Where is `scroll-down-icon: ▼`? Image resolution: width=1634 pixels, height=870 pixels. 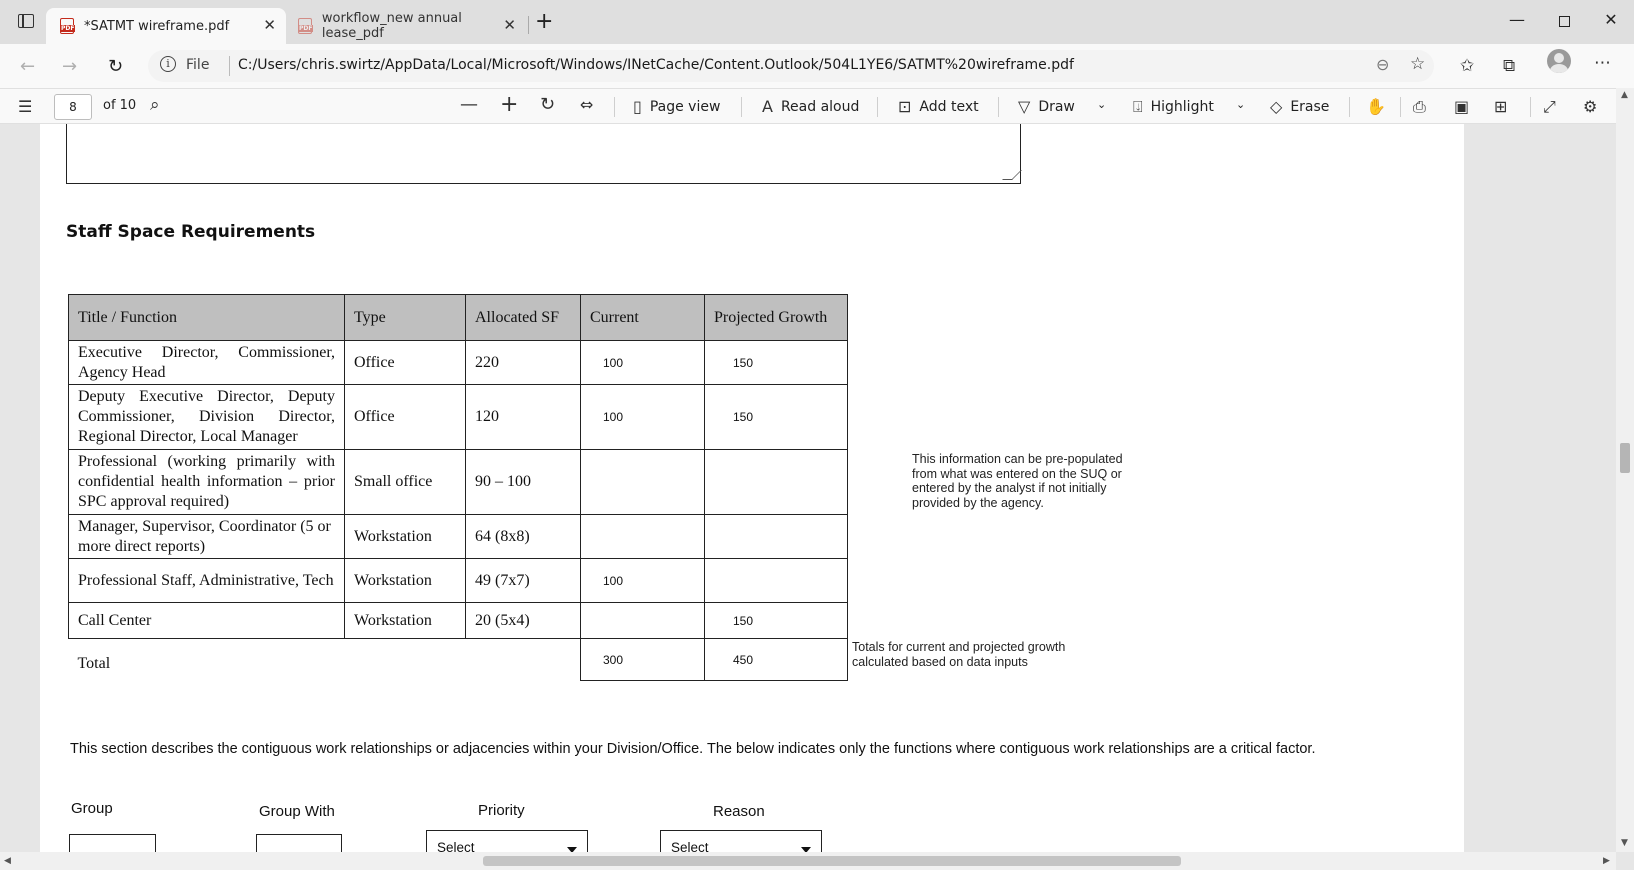 scroll-down-icon: ▼ is located at coordinates (1624, 843).